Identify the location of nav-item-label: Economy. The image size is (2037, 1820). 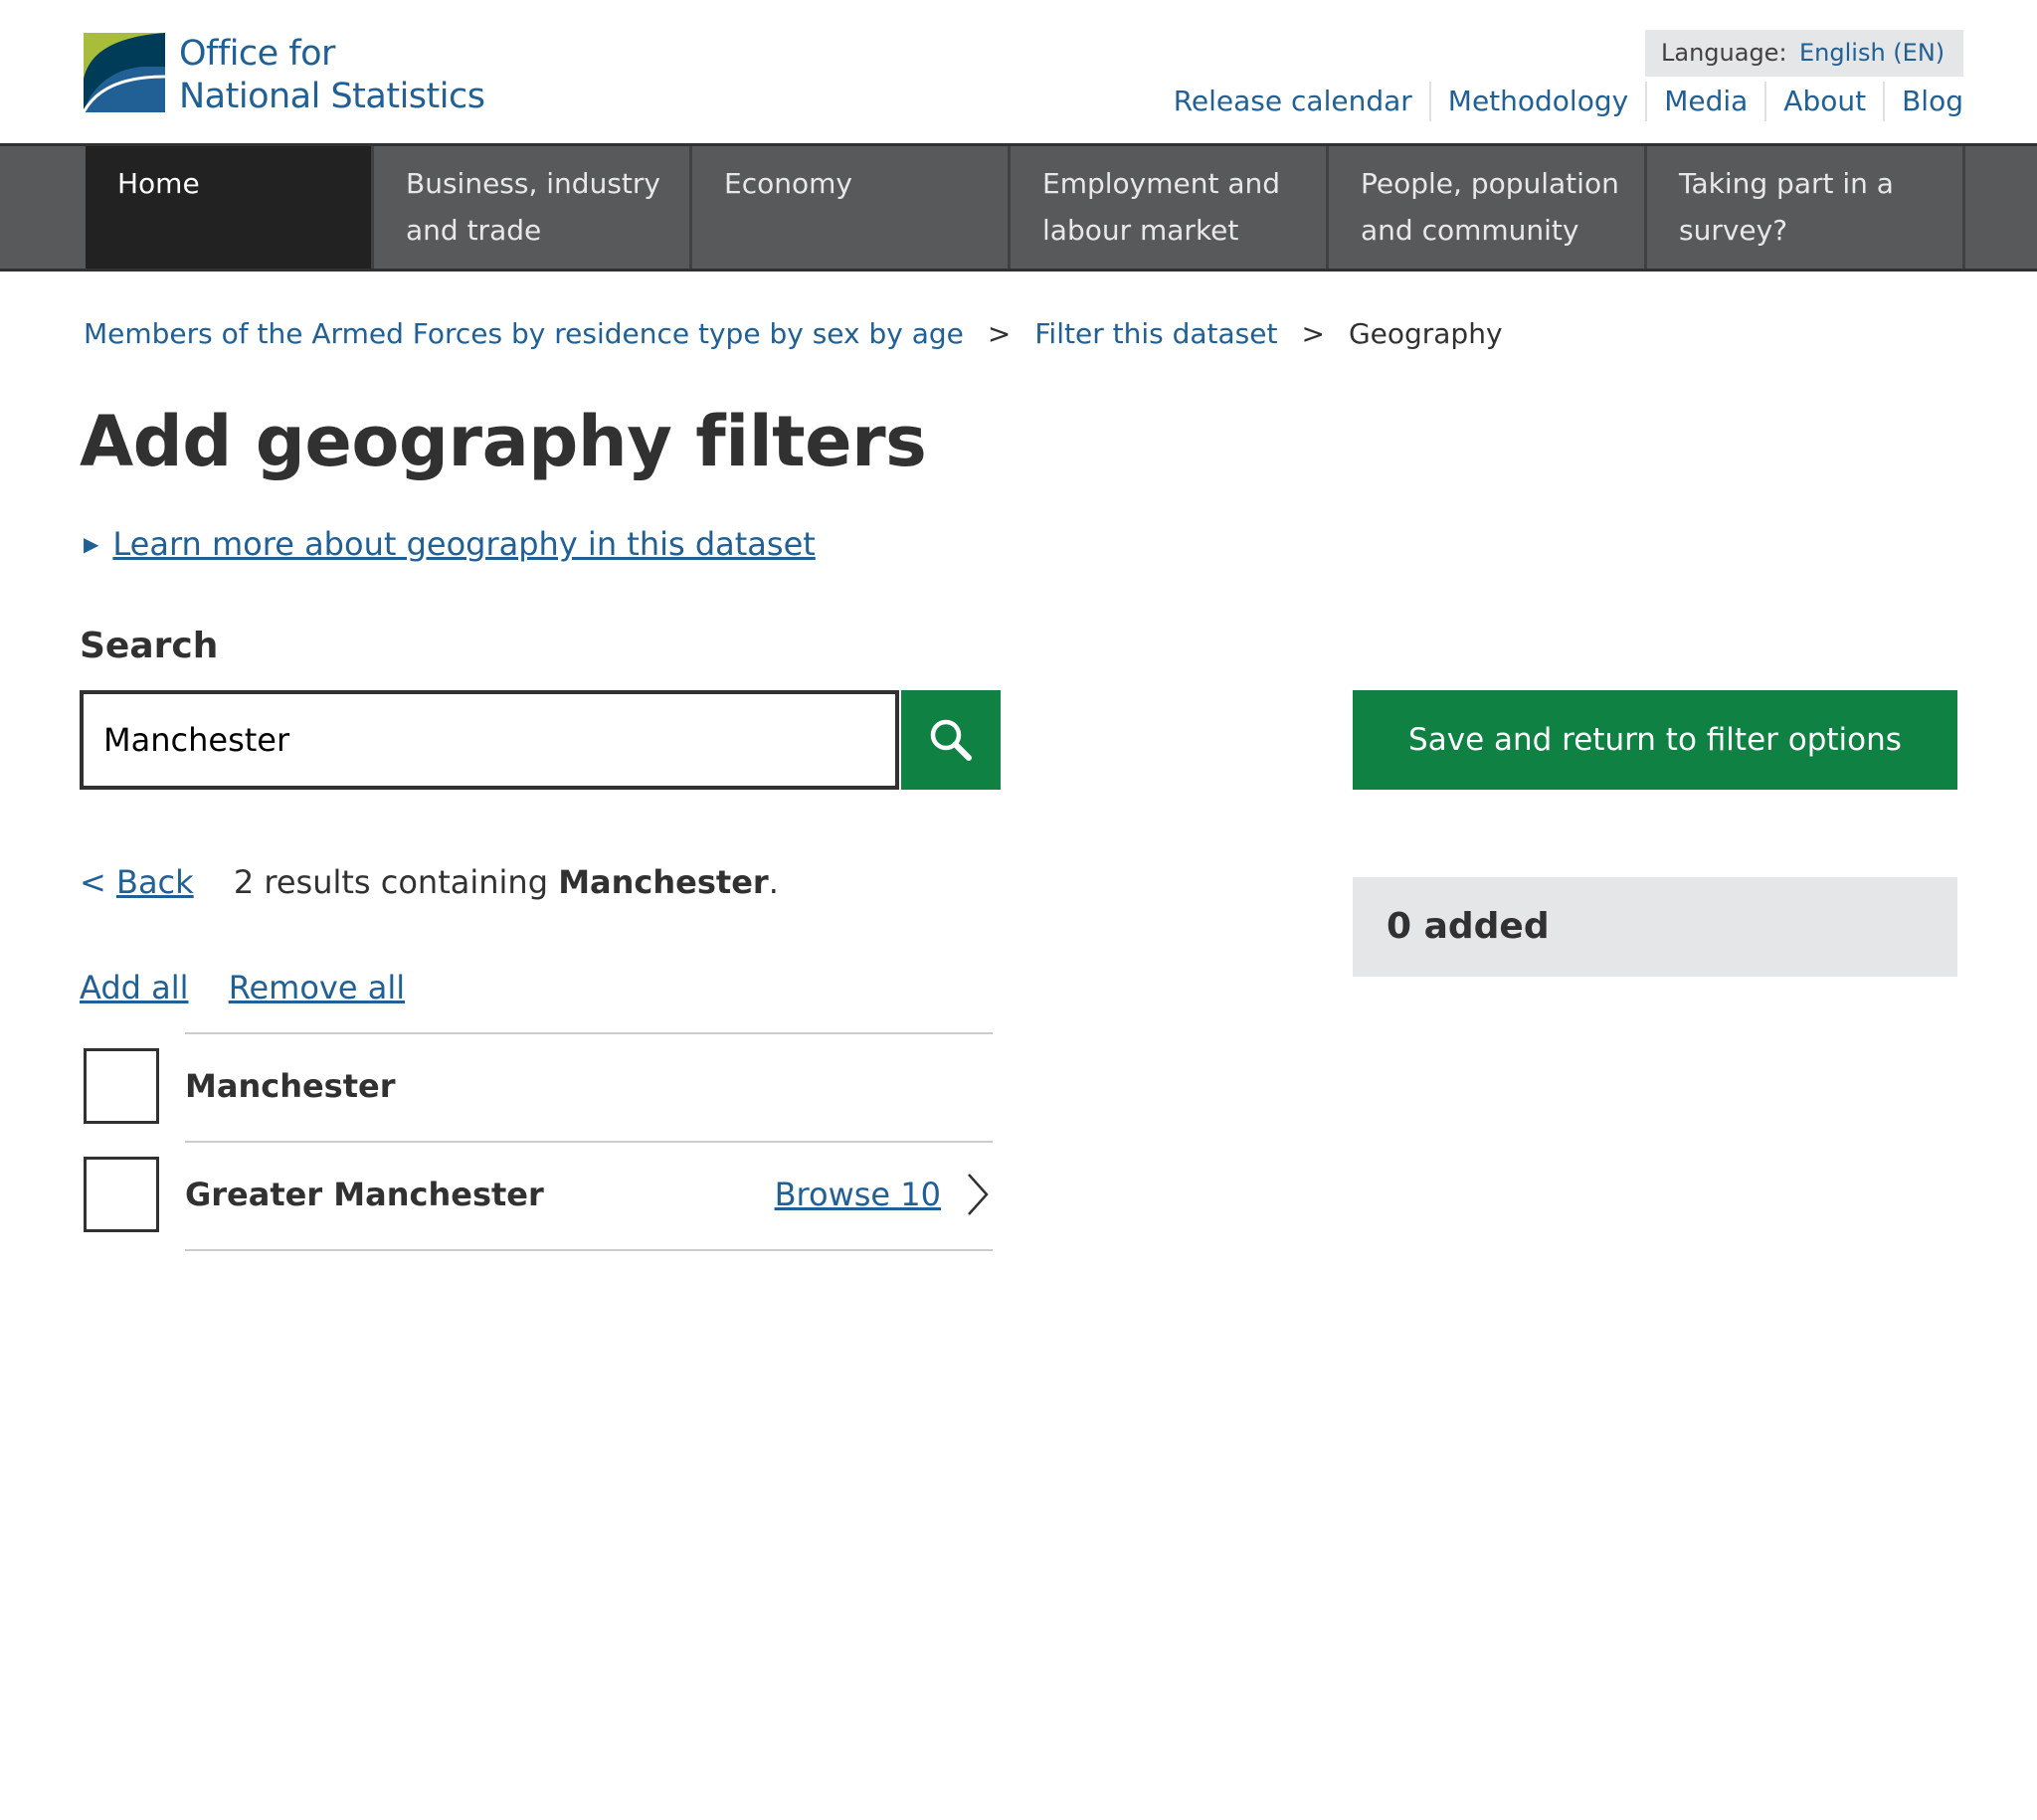
(788, 183).